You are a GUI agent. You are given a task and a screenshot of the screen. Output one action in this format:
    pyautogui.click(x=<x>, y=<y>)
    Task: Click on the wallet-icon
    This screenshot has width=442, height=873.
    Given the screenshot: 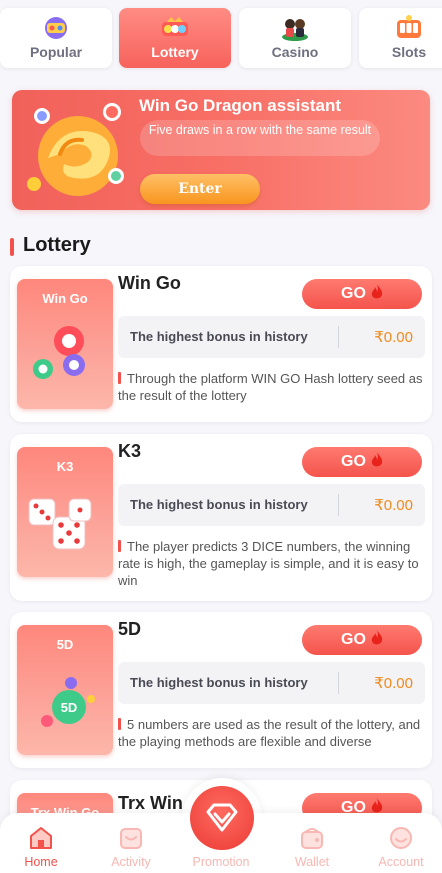 What is the action you would take?
    pyautogui.click(x=312, y=838)
    